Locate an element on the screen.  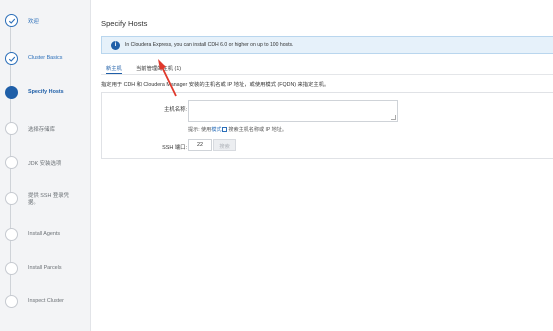
step-label: Inspect Cluster is located at coordinates (46, 301).